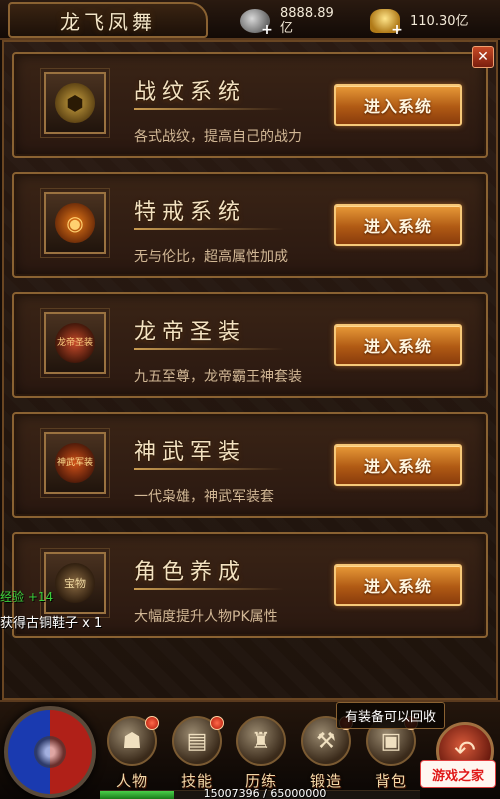  I want to click on top-bar: 龙飞凤舞 + 8888.89 亿 + 110.30亿, so click(250, 20).